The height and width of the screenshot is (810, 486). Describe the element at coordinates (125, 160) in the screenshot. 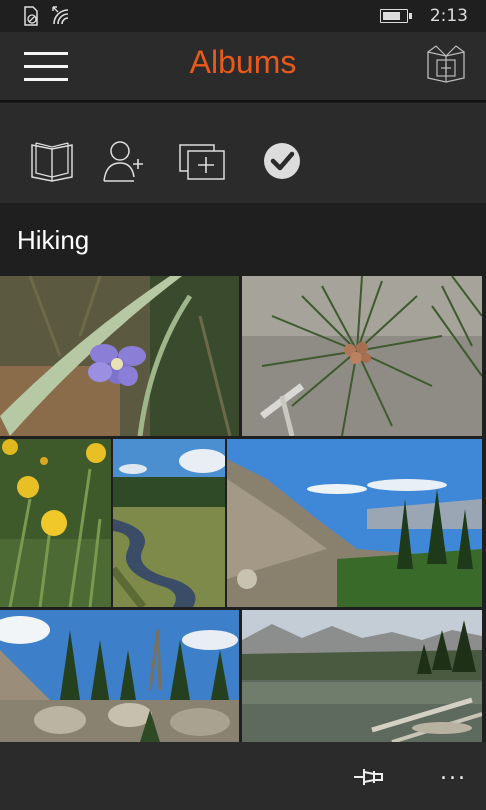

I see `add-person-icon` at that location.